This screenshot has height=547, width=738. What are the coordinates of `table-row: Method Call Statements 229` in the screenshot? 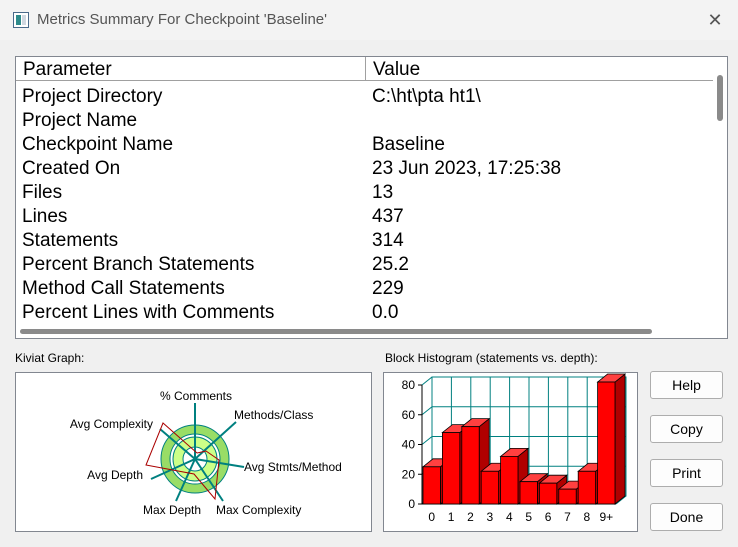 It's located at (363, 289).